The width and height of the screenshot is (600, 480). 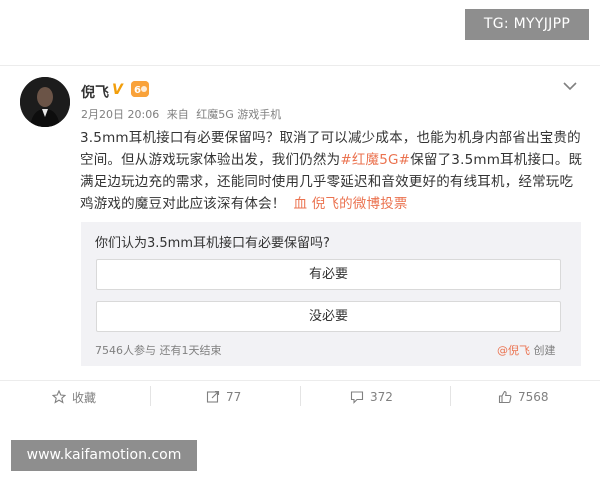 I want to click on vote-link: 倪飞的微博投票, so click(x=360, y=204).